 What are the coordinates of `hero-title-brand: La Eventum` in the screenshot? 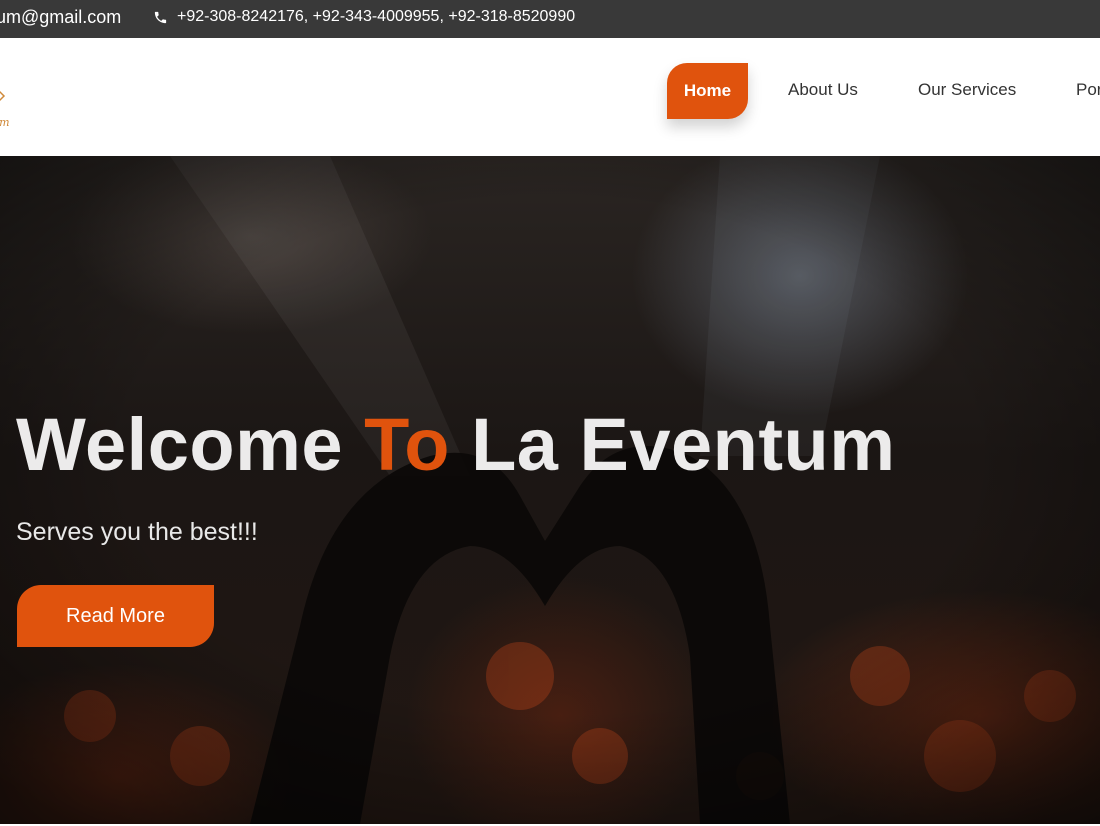 It's located at (673, 444).